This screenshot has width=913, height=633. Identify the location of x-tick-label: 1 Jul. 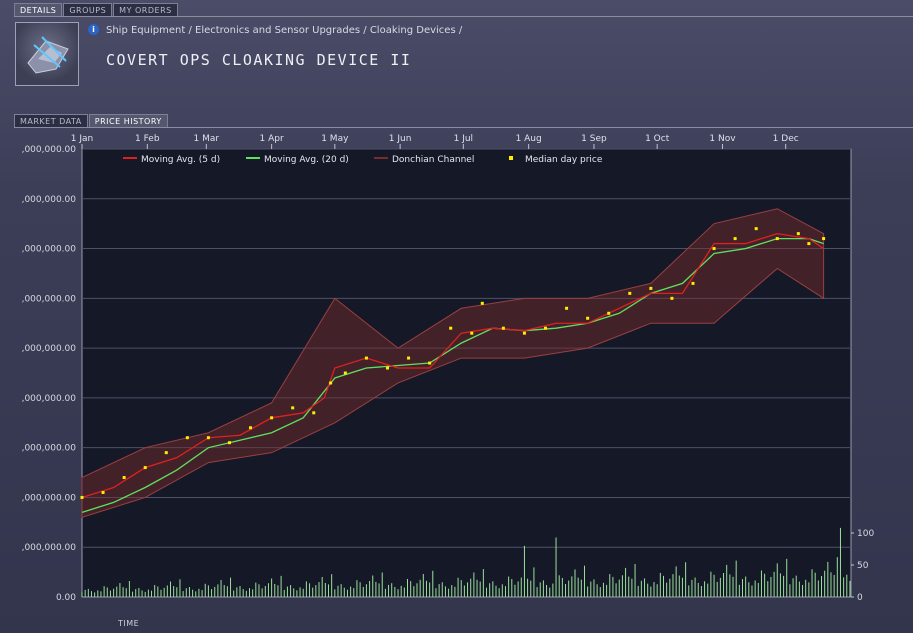
(463, 139).